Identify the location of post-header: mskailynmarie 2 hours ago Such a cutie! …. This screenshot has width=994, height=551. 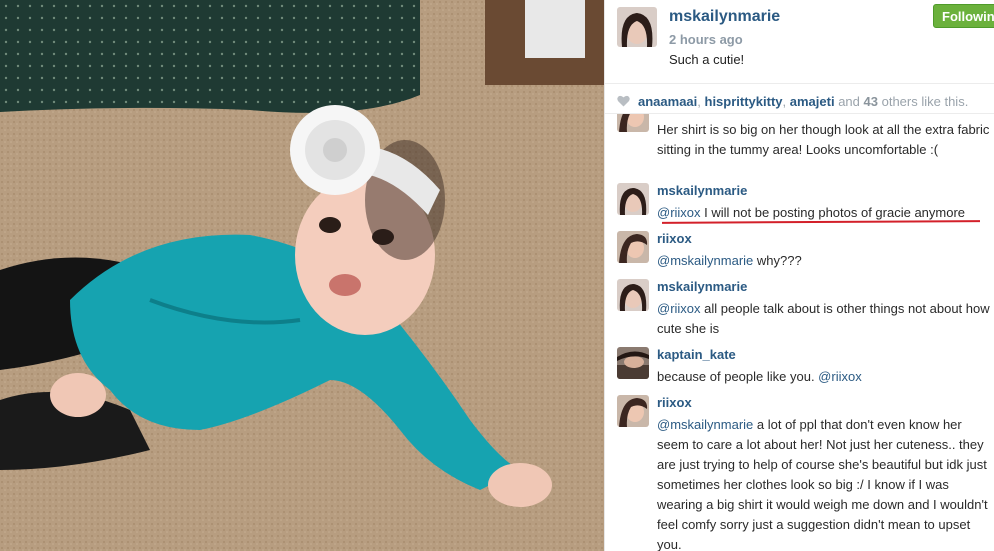
(799, 42).